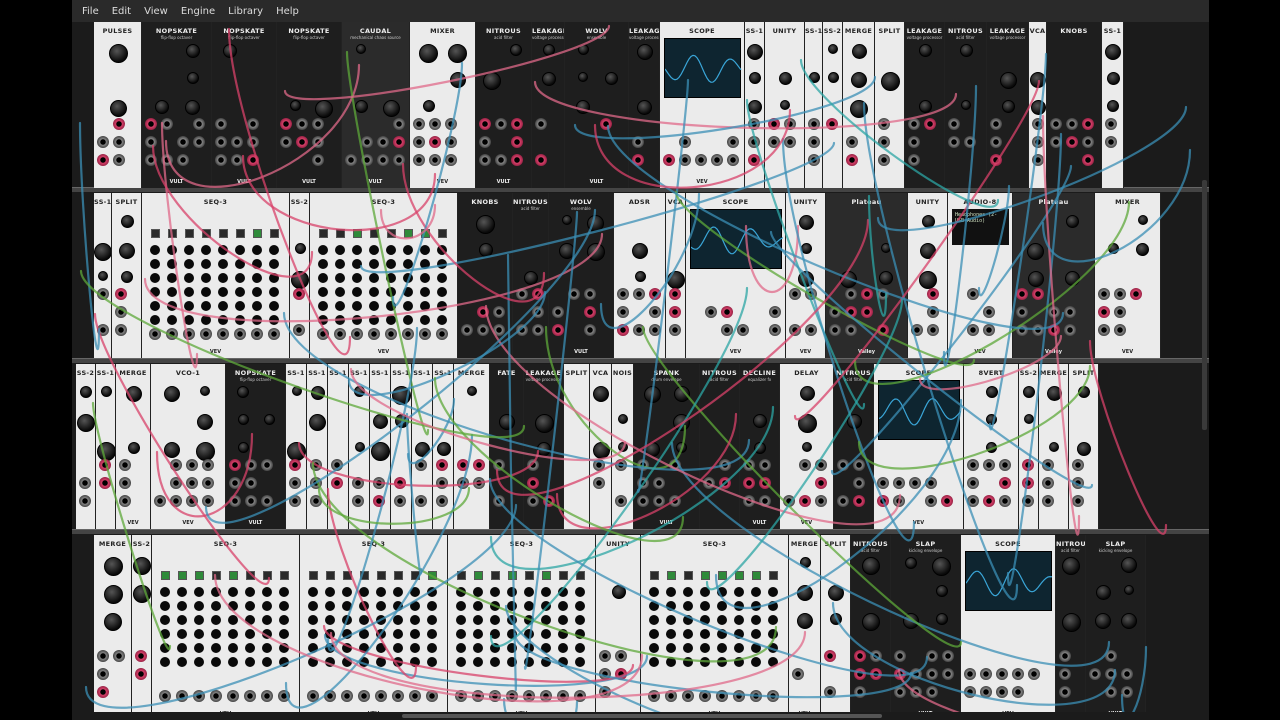 Image resolution: width=1280 pixels, height=720 pixels. I want to click on module-scope: SCOPEVEV, so click(1008, 627).